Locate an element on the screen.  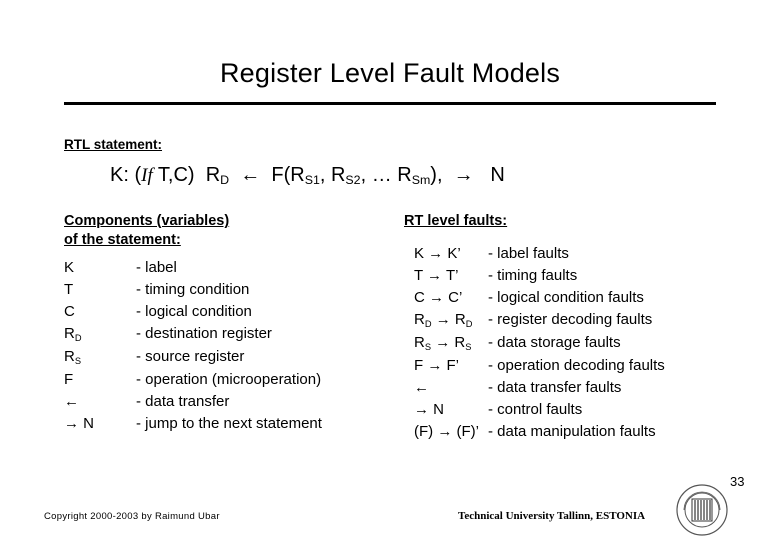
component-description: - data transfer is located at coordinates (183, 401).